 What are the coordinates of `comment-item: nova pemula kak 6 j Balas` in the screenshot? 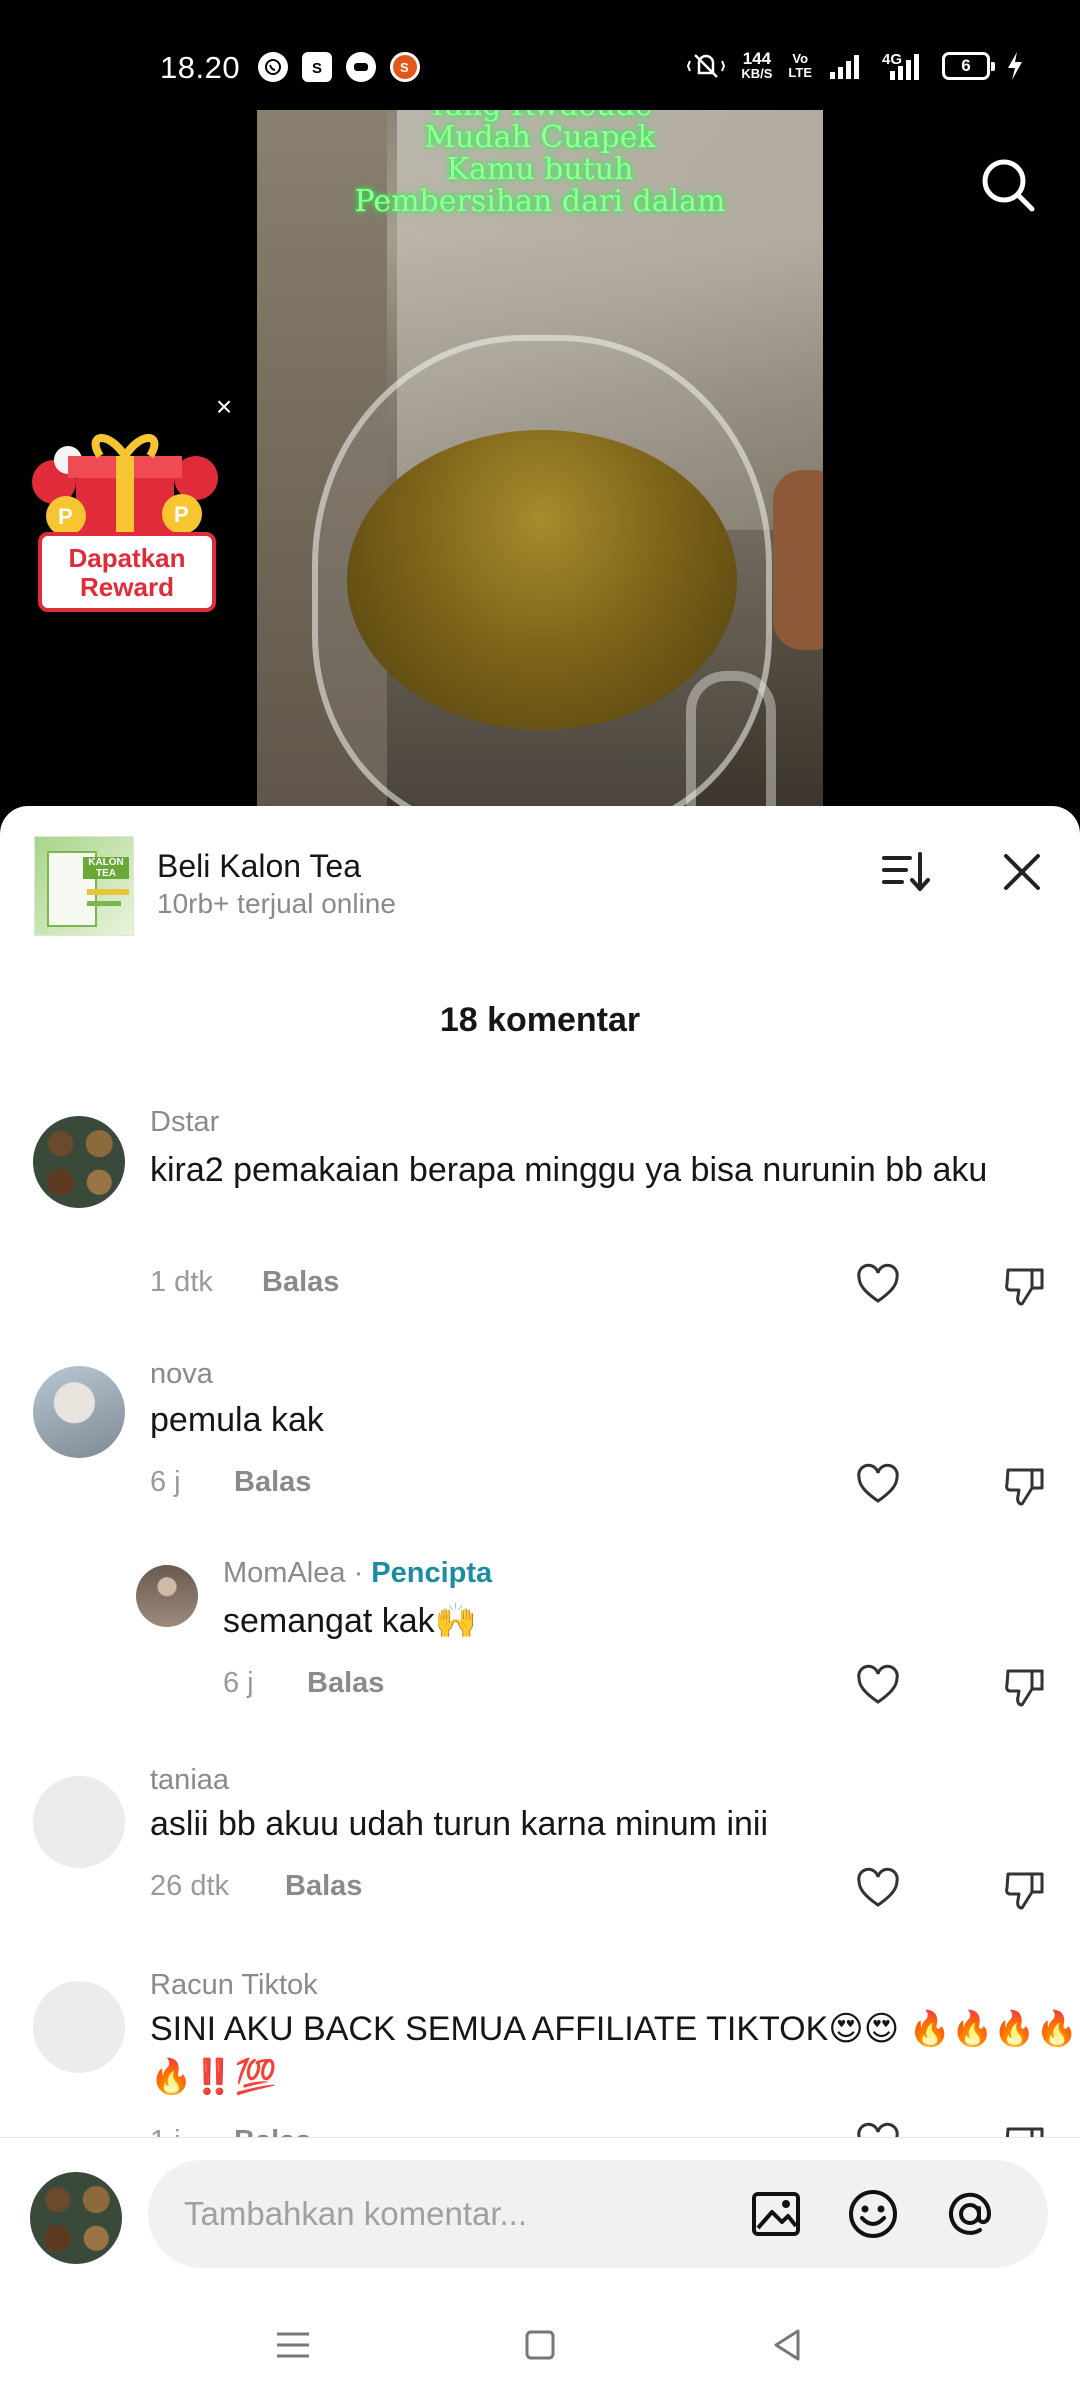 It's located at (540, 1426).